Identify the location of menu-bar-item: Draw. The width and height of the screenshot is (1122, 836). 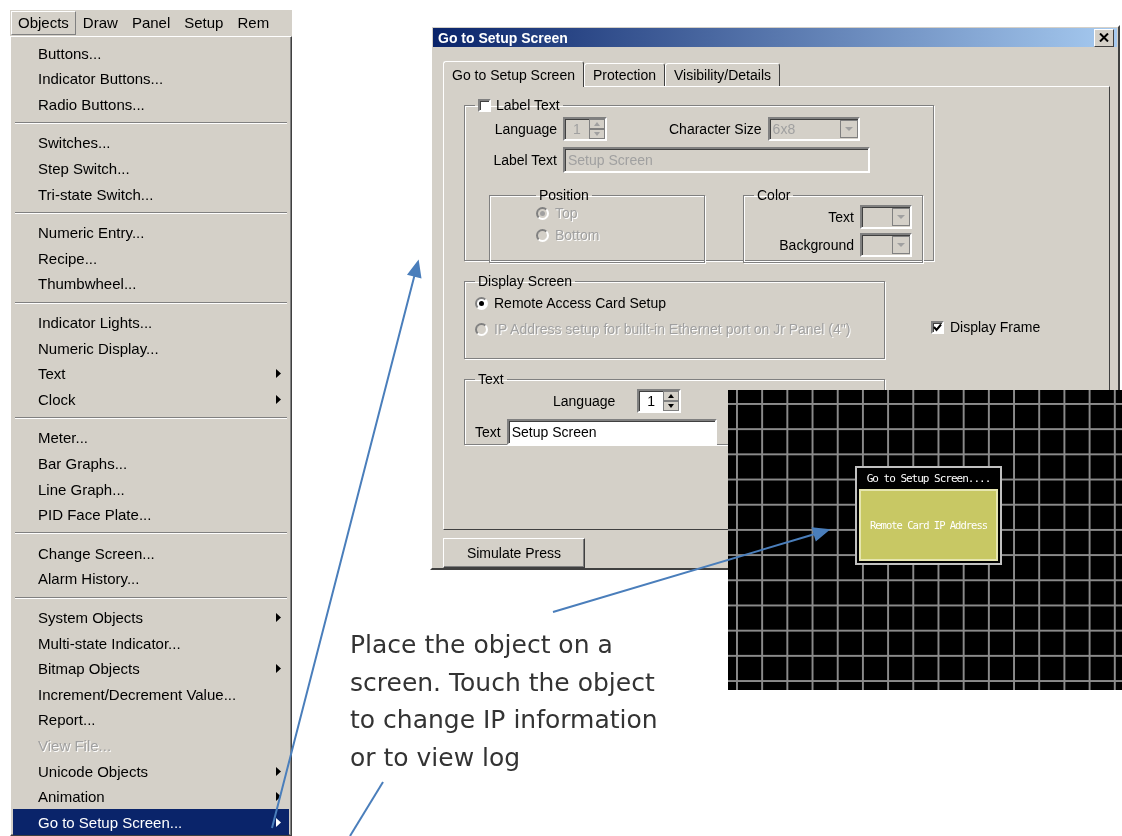
(100, 23).